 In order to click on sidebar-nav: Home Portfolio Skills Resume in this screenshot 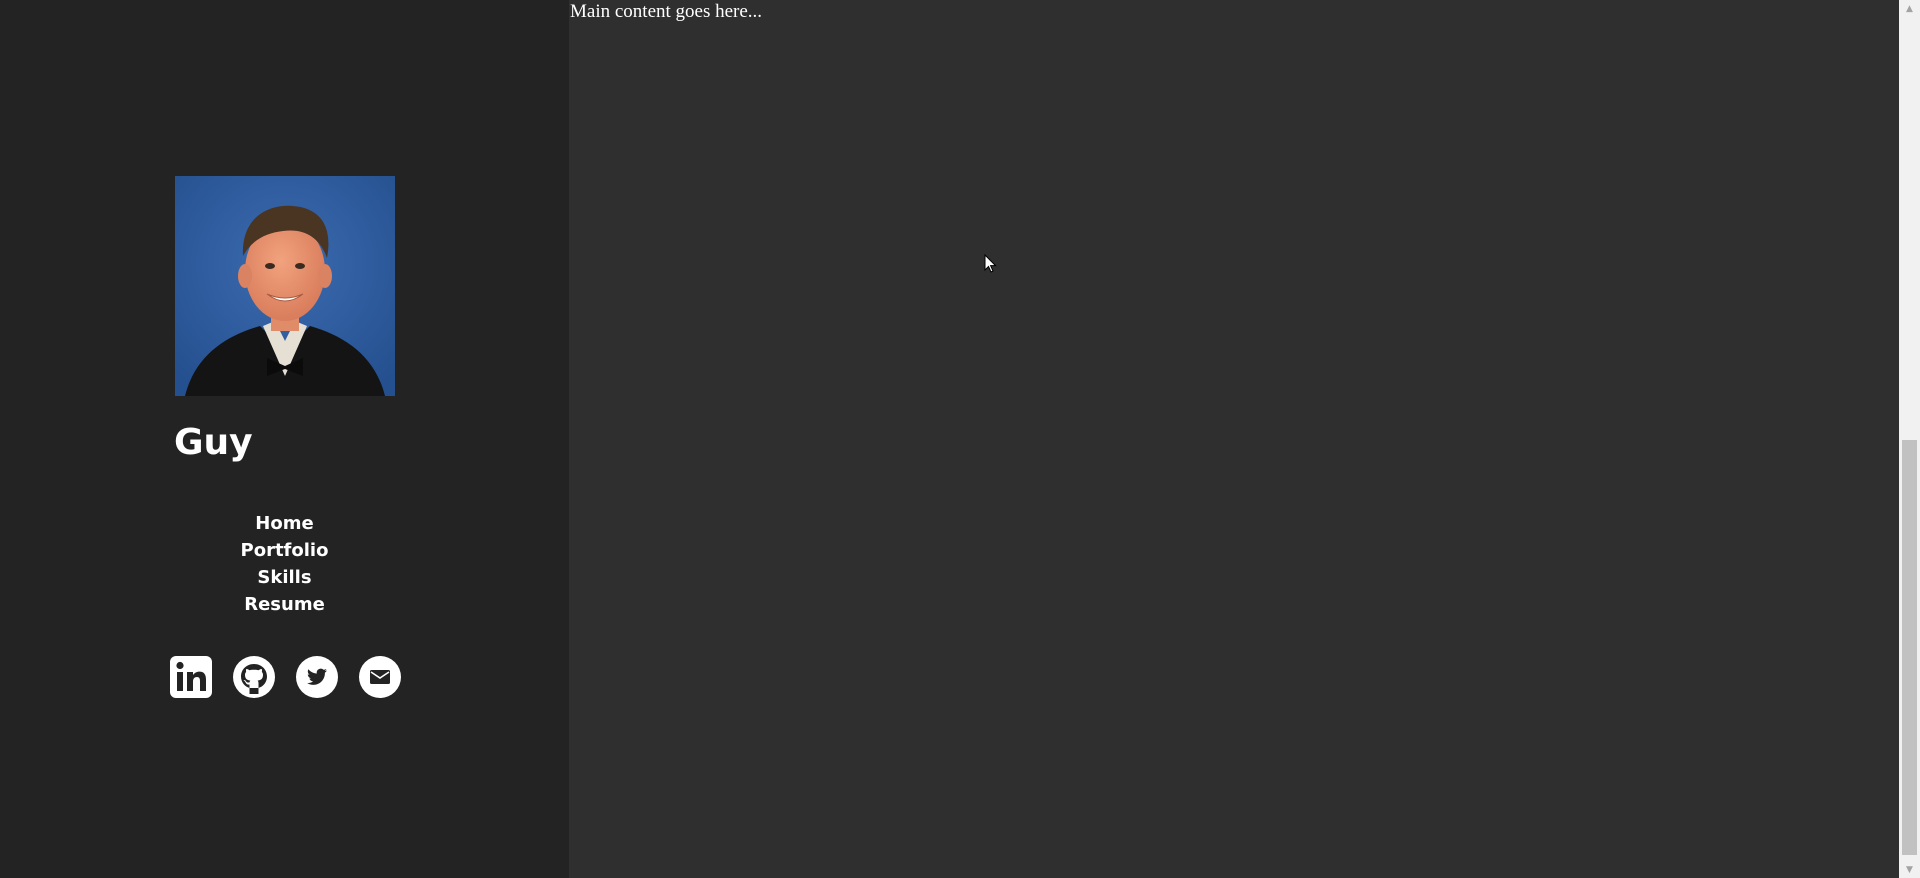, I will do `click(284, 564)`.